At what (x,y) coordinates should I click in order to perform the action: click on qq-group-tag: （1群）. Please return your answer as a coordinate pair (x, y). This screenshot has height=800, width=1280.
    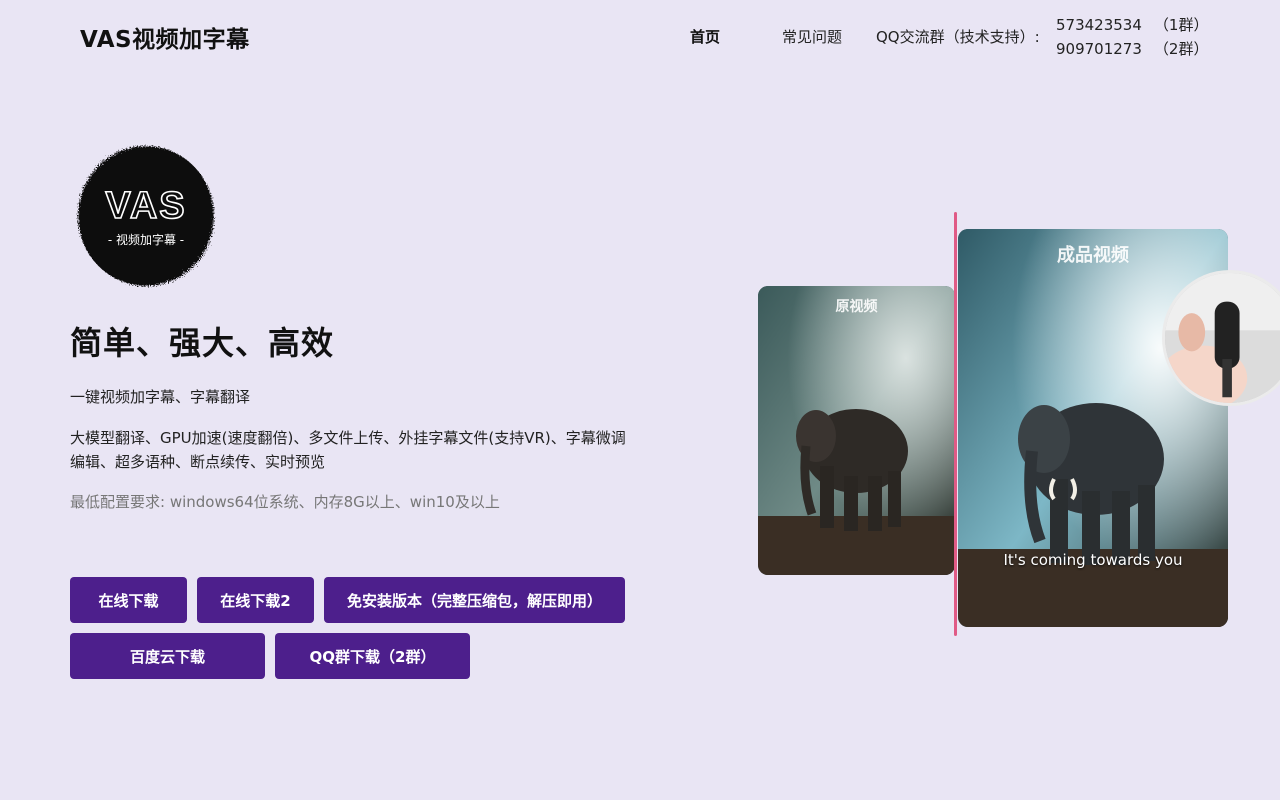
    Looking at the image, I should click on (1181, 25).